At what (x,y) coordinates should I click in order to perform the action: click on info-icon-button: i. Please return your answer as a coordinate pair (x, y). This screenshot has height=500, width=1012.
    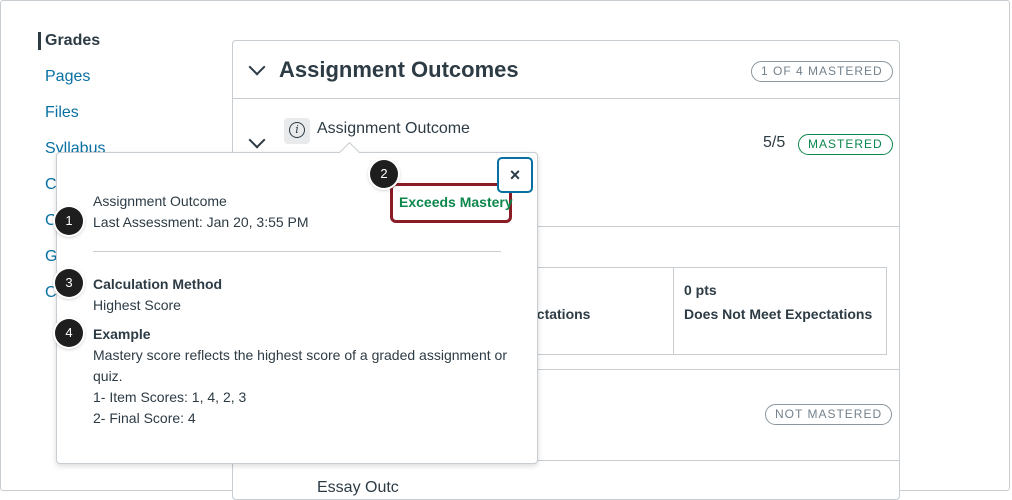
    Looking at the image, I should click on (297, 131).